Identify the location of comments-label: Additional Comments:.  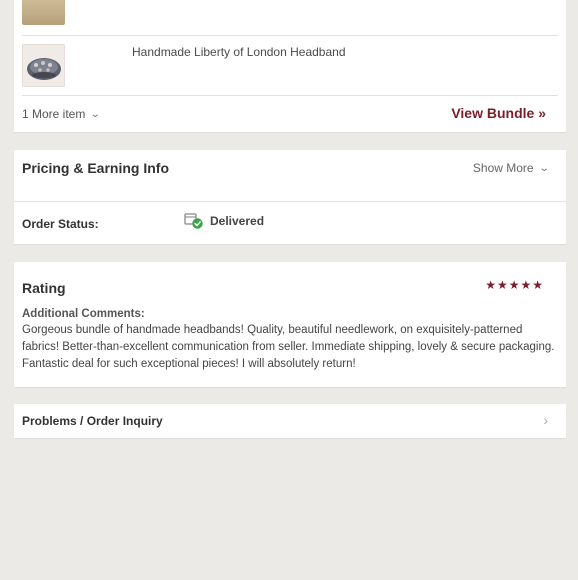
(83, 314).